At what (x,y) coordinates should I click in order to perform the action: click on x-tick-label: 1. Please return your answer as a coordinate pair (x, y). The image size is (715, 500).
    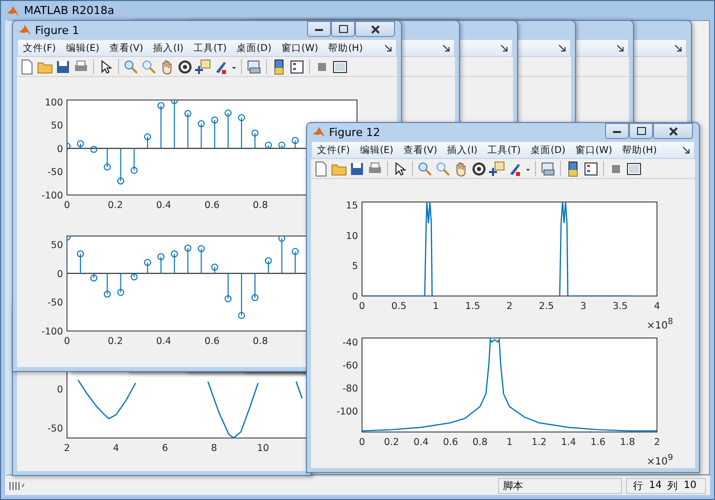
    Looking at the image, I should click on (435, 306).